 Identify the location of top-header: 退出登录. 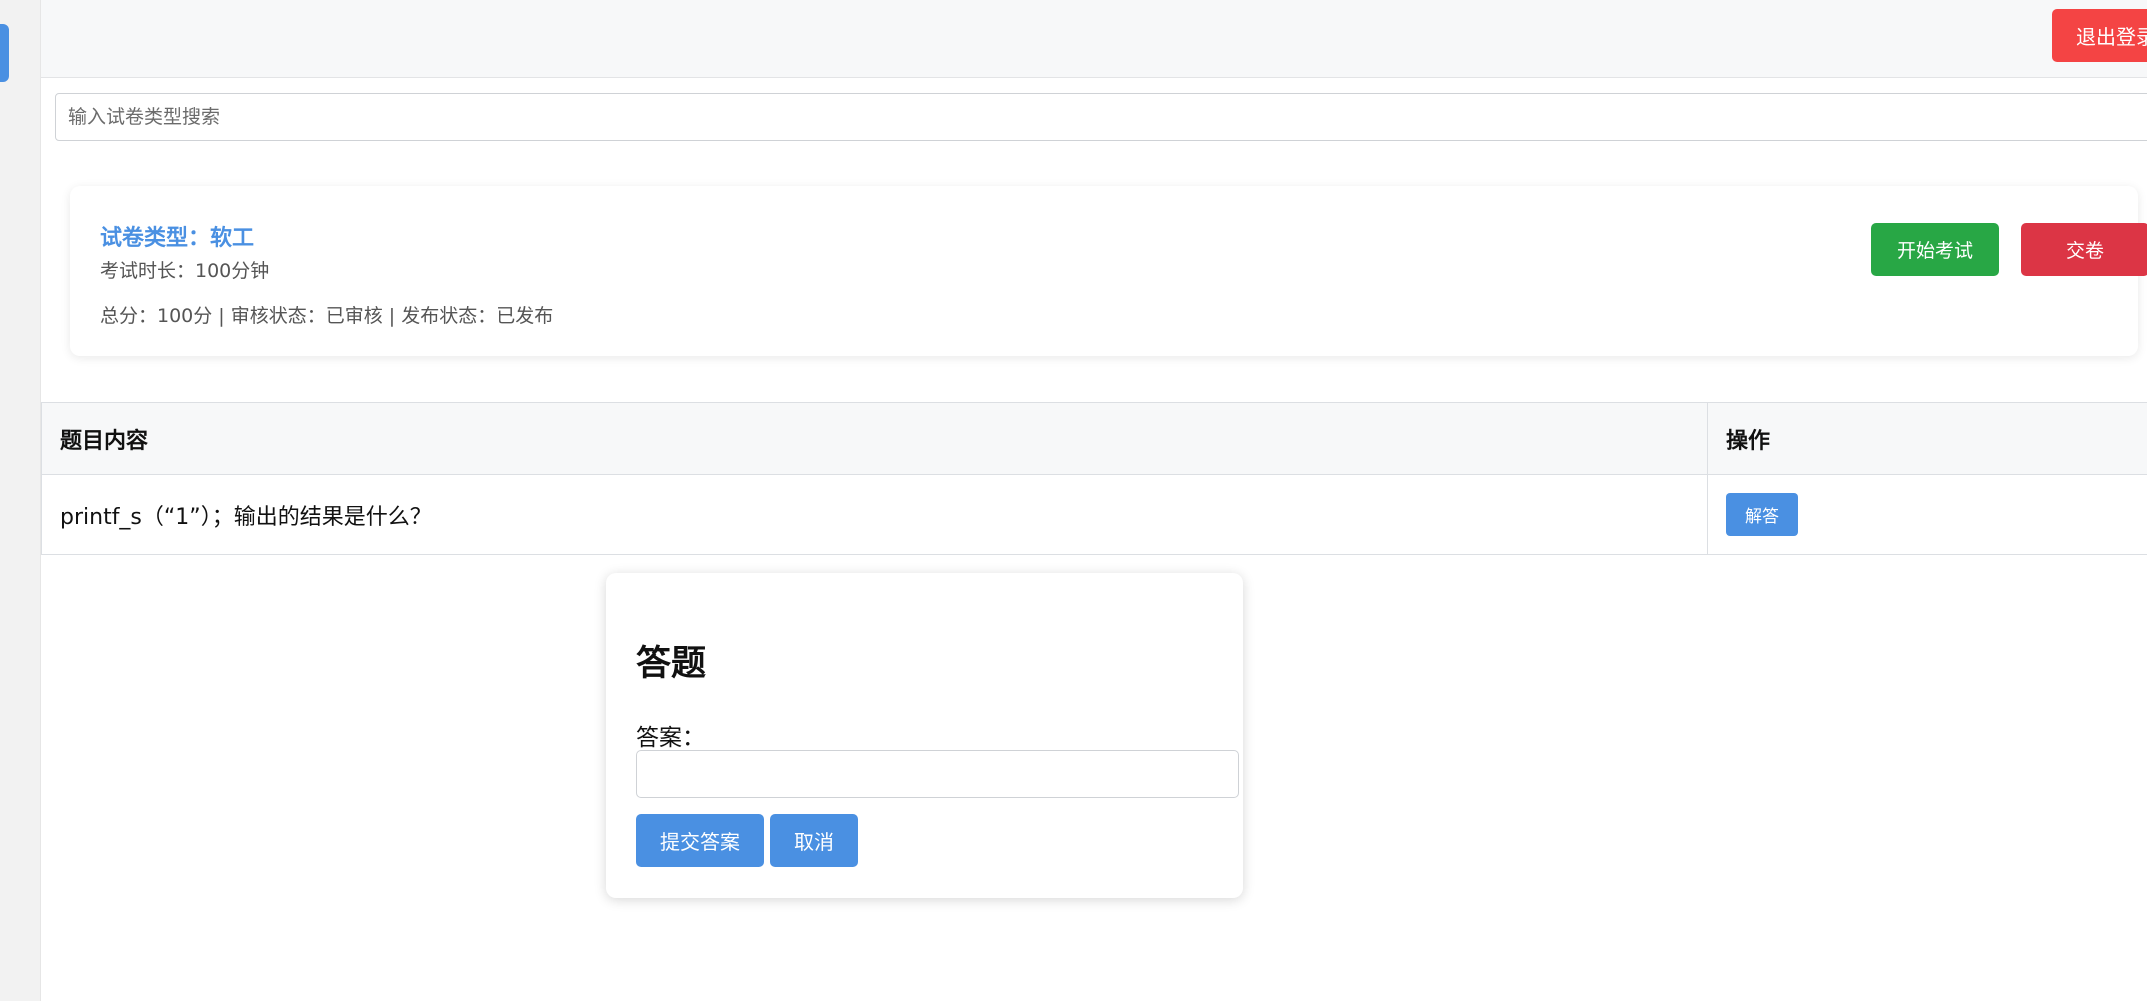
(1094, 39).